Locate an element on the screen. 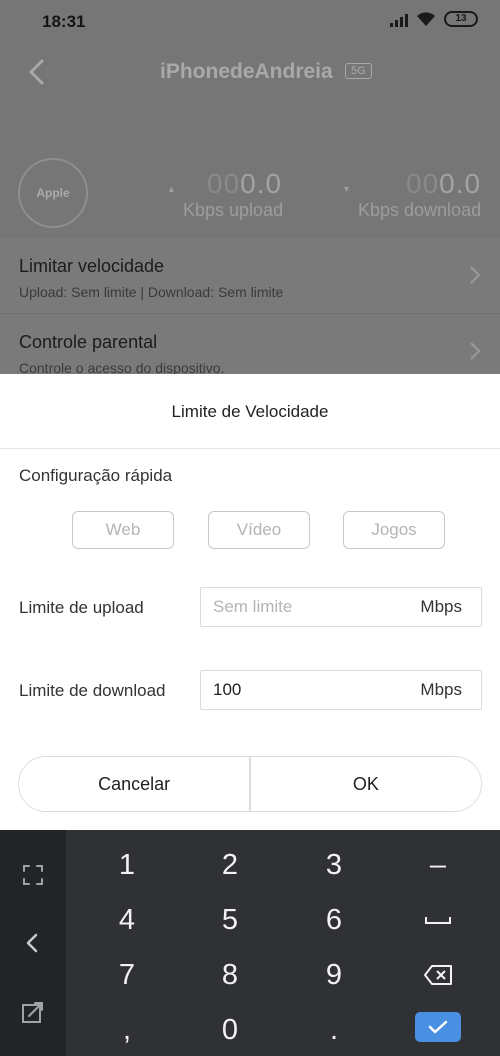 The image size is (500, 1056). download-limit-field: Mbps is located at coordinates (341, 690).